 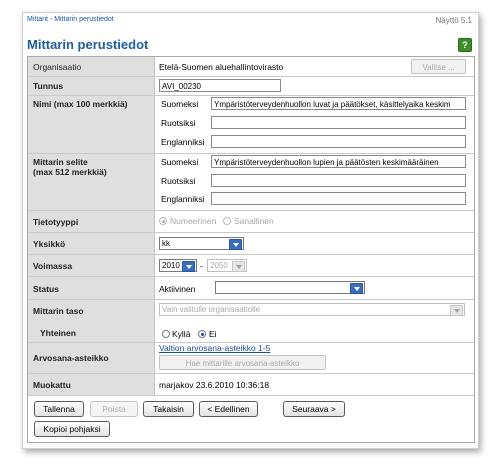 I want to click on row-voimassa: Voimassa 2010 - 2050, so click(x=251, y=266).